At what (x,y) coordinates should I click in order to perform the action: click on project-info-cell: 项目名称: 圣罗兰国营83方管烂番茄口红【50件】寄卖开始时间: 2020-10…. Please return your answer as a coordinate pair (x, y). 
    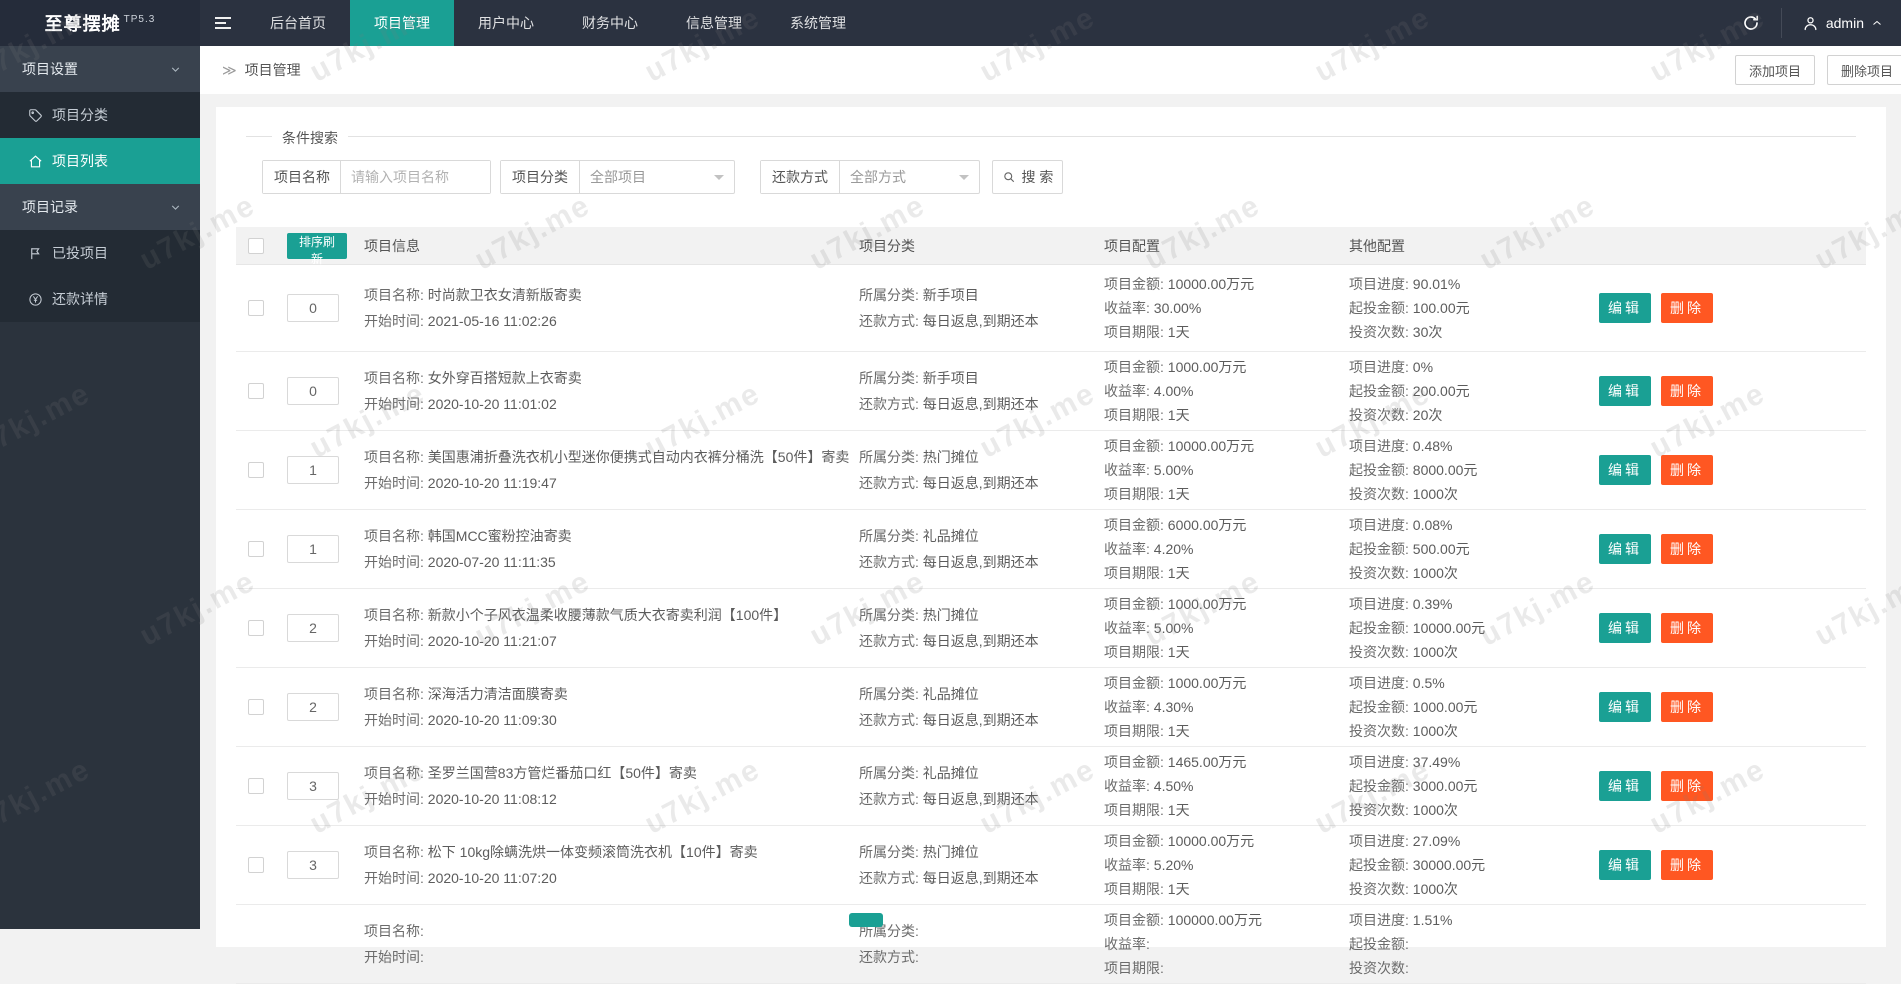
    Looking at the image, I should click on (604, 786).